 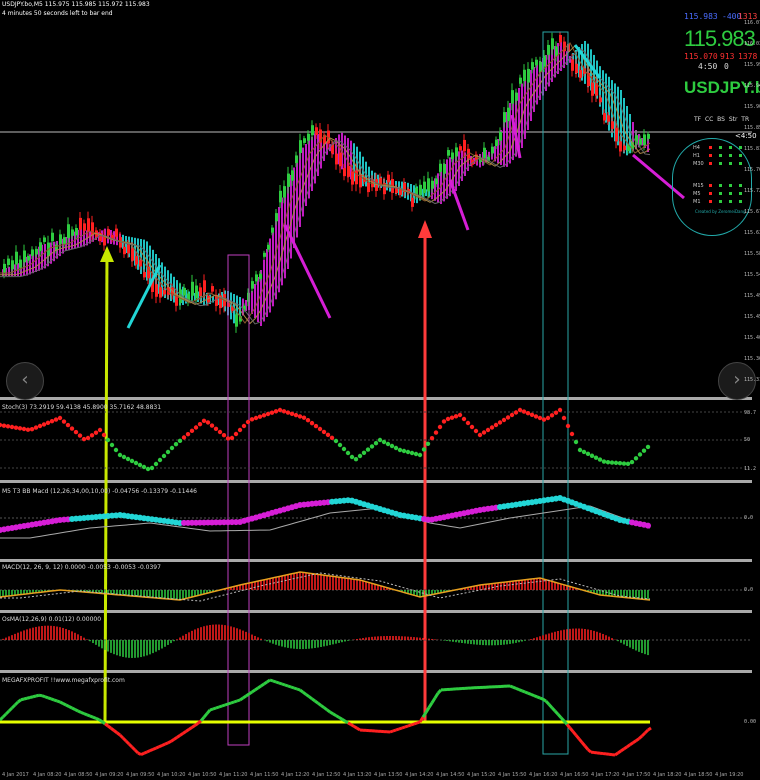 What do you see at coordinates (696, 148) in the screenshot?
I see `tf-row-h4: H4` at bounding box center [696, 148].